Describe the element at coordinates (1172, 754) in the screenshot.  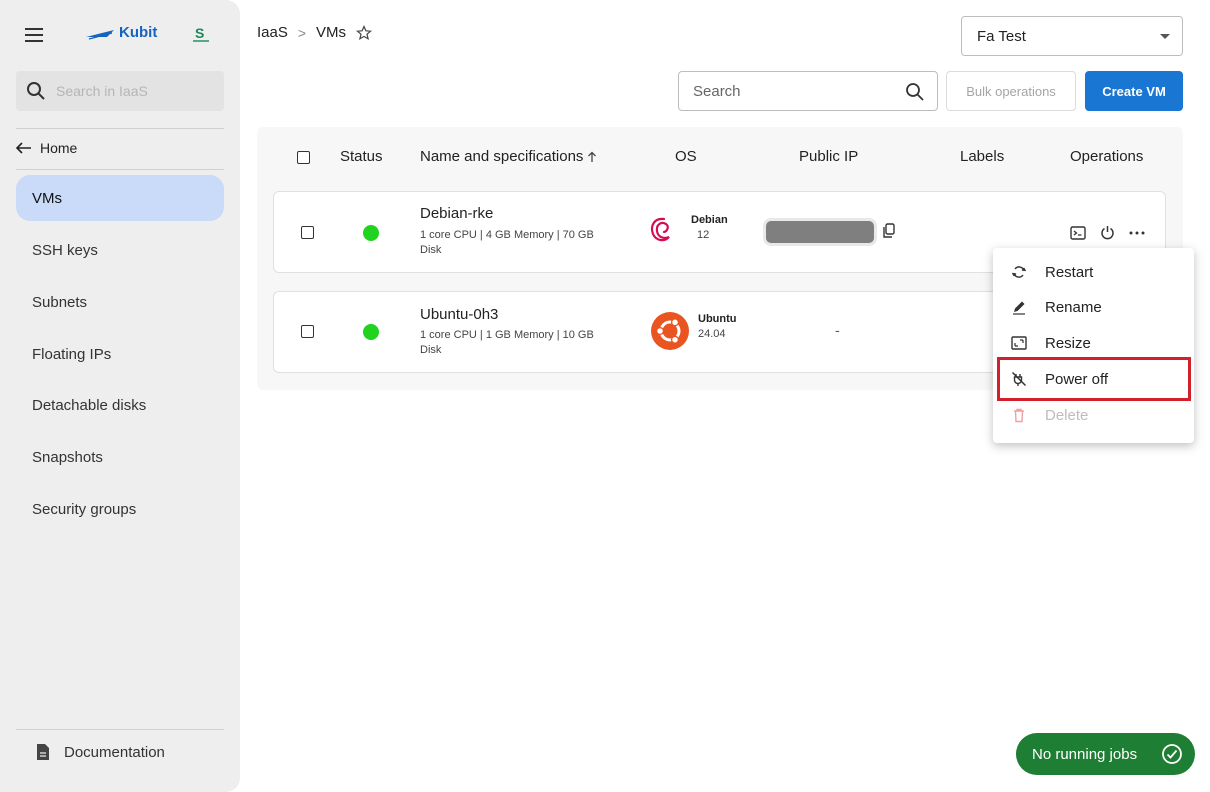
I see `check-circle-icon` at that location.